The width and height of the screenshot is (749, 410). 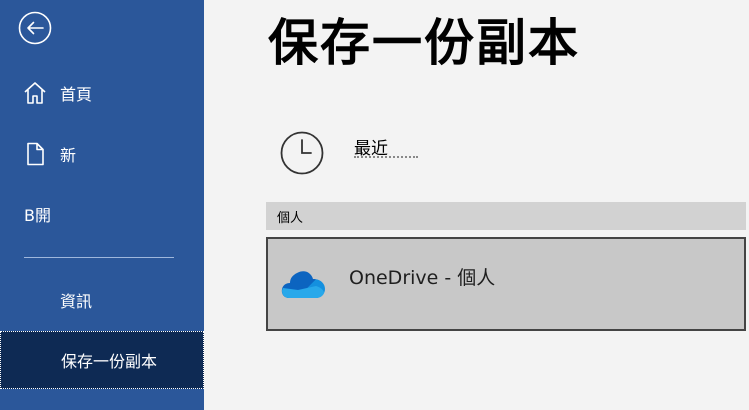 I want to click on home-icon, so click(x=35, y=93).